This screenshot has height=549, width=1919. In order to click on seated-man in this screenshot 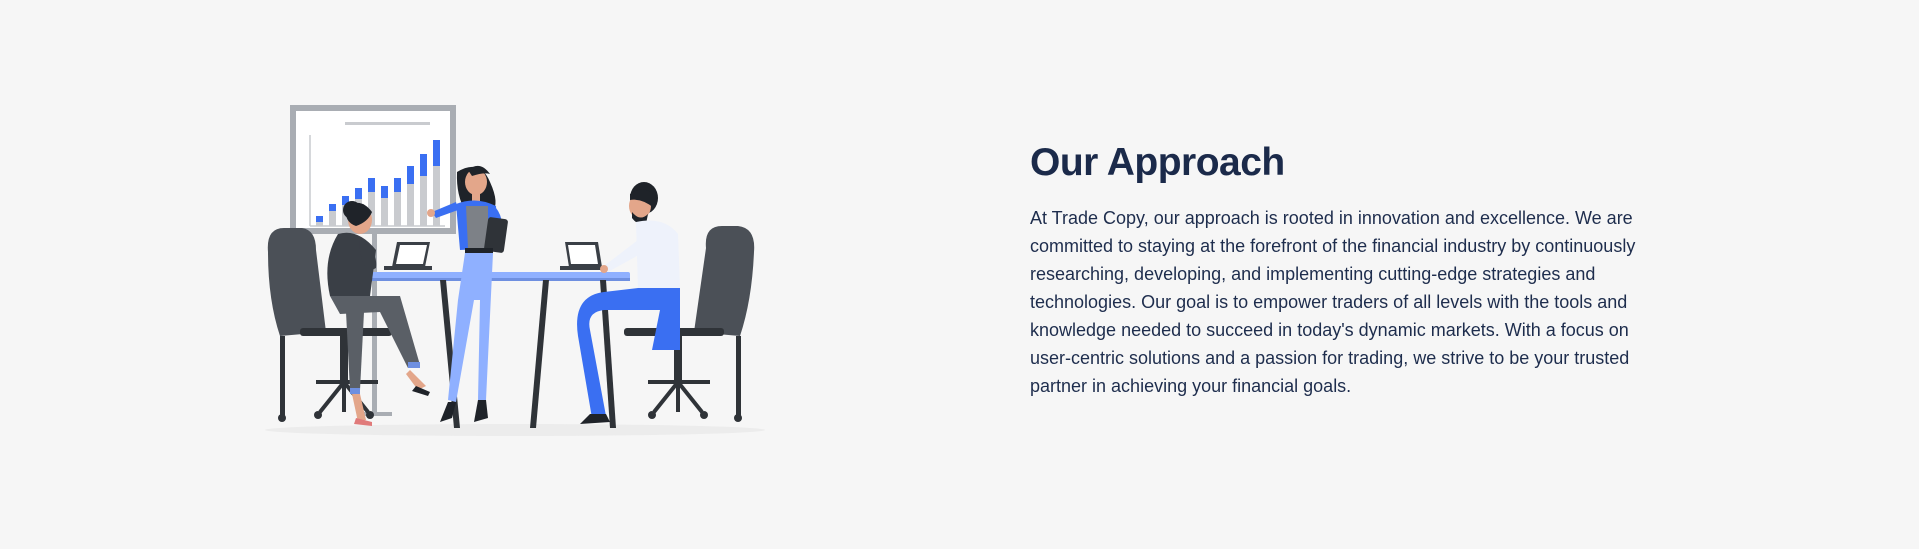, I will do `click(628, 303)`.